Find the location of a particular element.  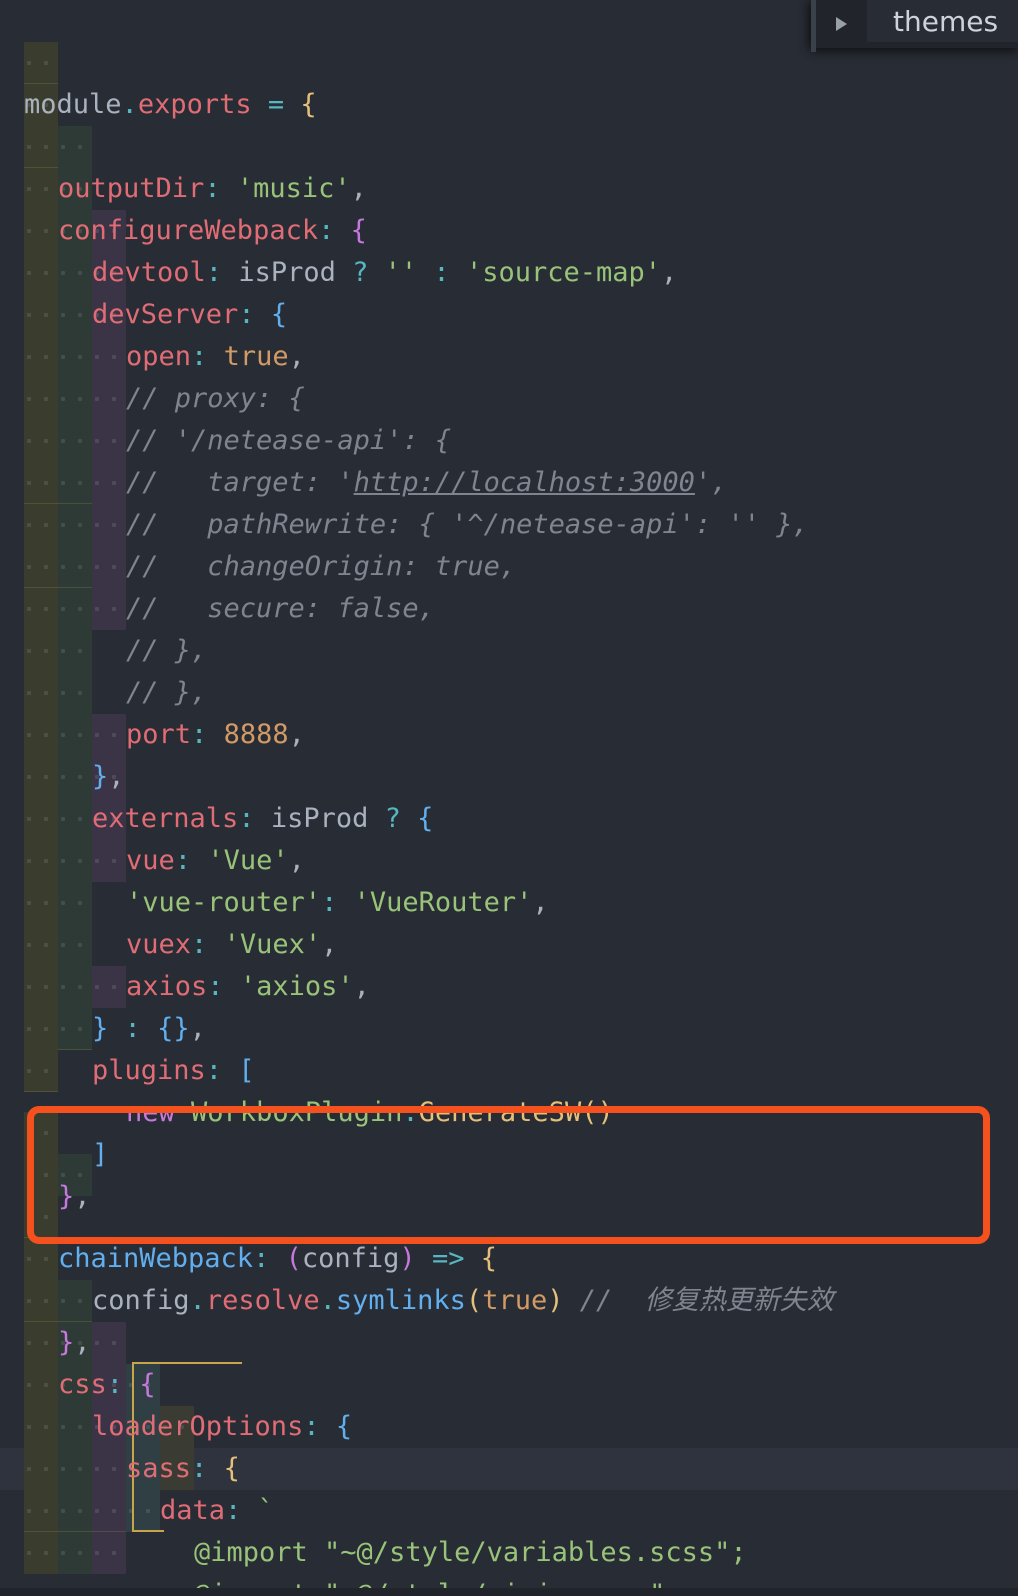

code-line-text: axios: 'axios', is located at coordinates (248, 986).